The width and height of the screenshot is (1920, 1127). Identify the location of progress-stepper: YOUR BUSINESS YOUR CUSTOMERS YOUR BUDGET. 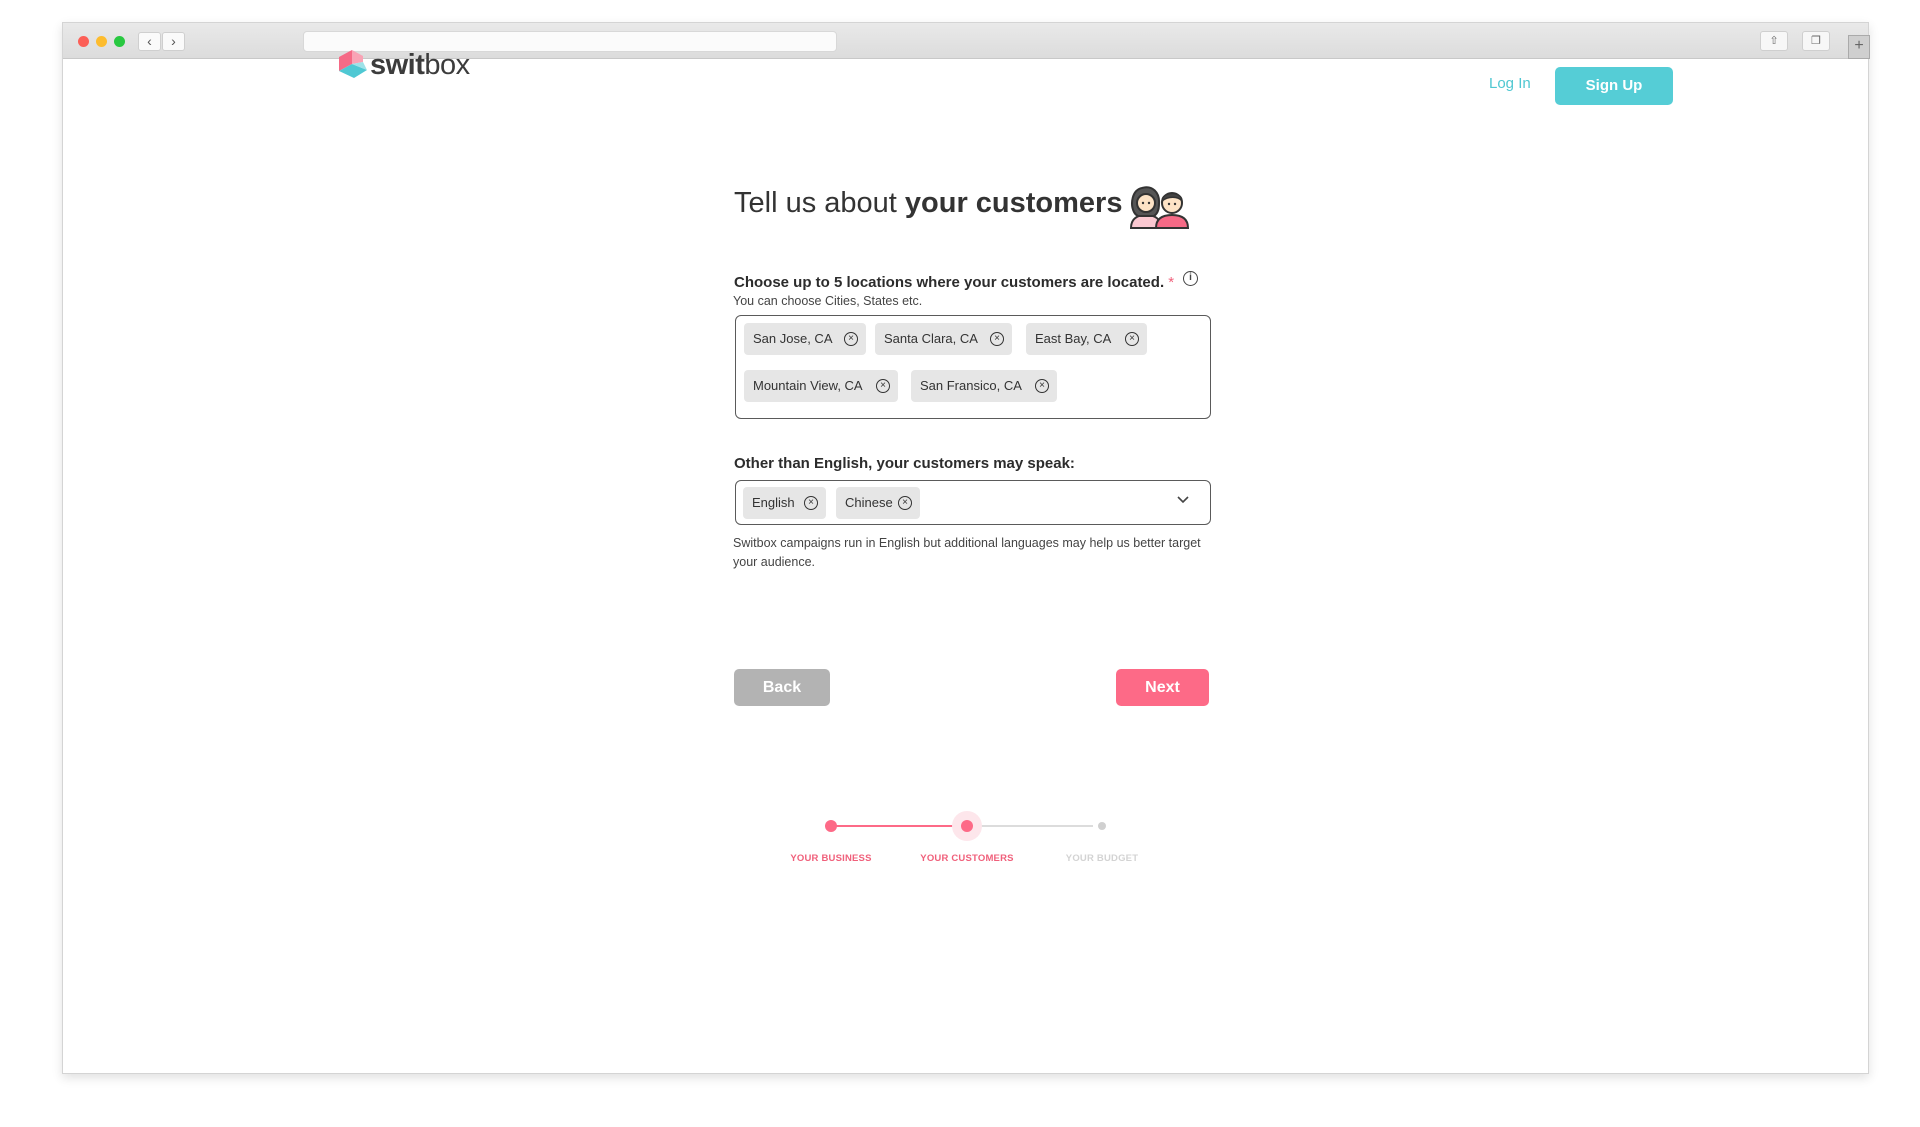
(970, 838).